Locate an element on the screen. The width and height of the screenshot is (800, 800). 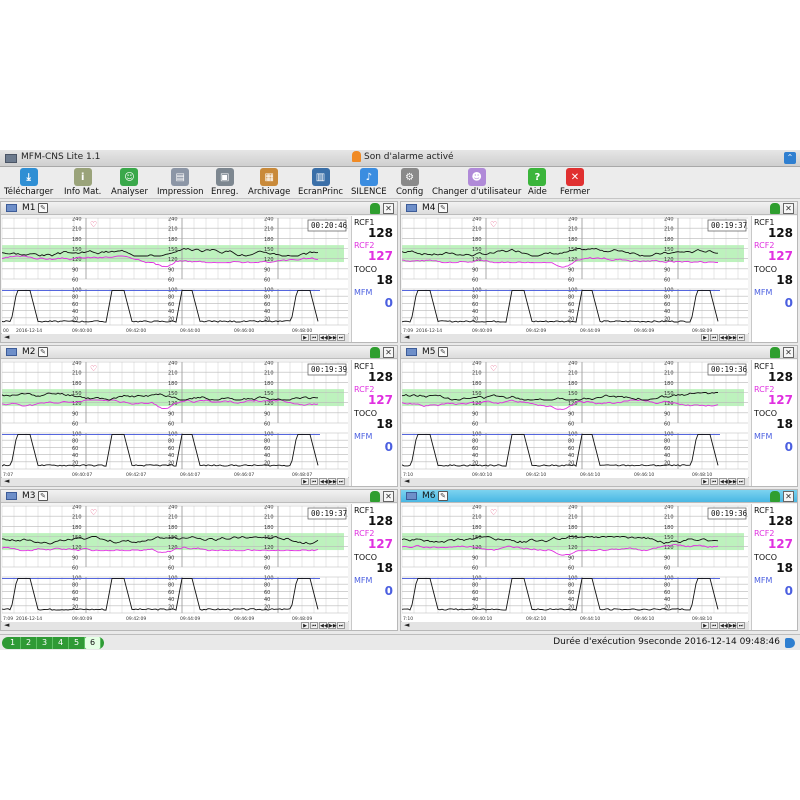
fermer-button: ✕ Fermer is located at coordinates (575, 183).